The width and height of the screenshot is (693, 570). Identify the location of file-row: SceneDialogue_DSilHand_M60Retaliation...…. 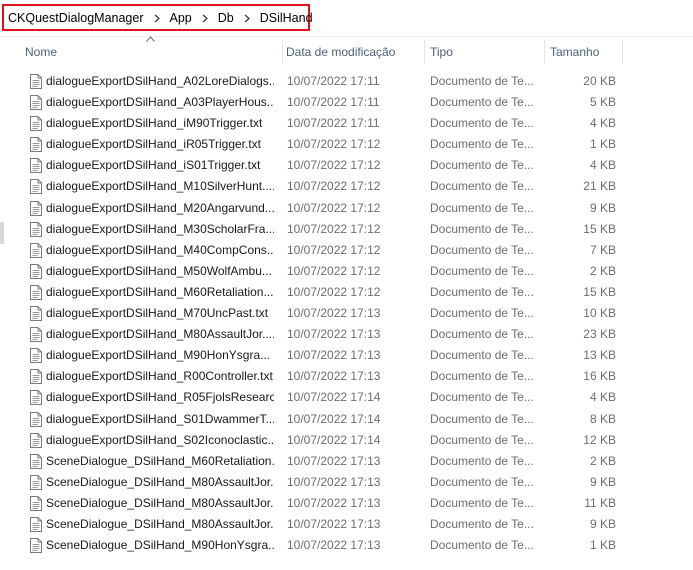
(346, 461).